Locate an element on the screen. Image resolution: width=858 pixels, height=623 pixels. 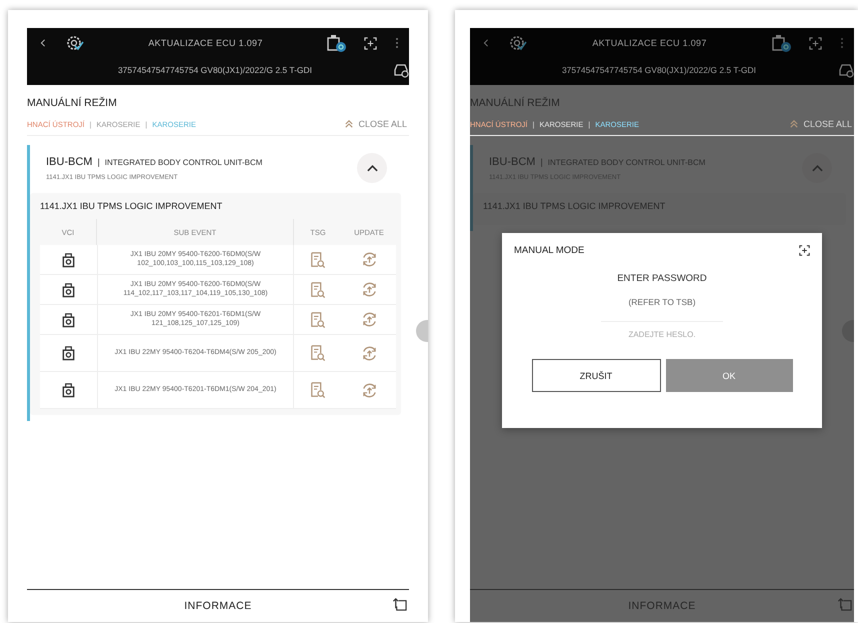
fullscreen-icon is located at coordinates (804, 250).